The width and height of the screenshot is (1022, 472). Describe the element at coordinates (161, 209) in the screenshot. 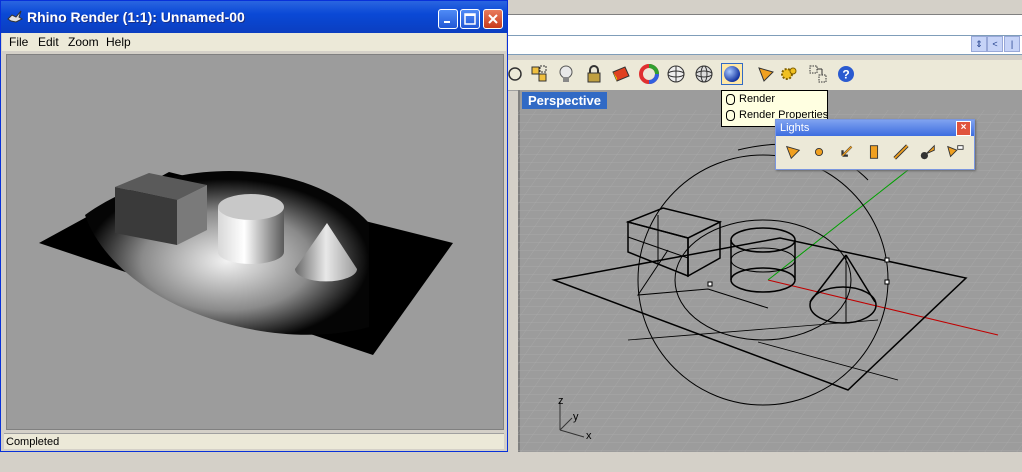

I see `rendered-box` at that location.